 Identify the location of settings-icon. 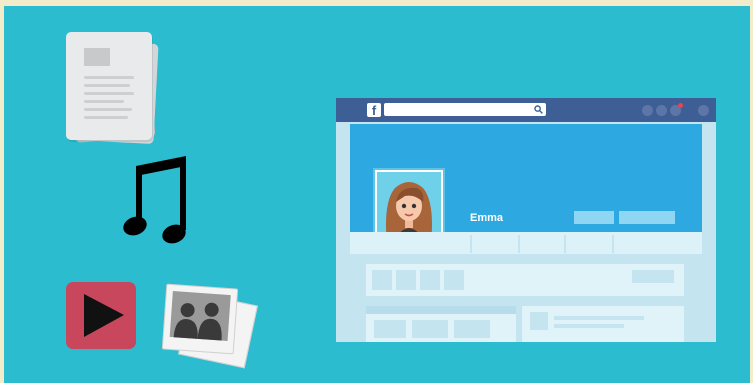
(703, 110).